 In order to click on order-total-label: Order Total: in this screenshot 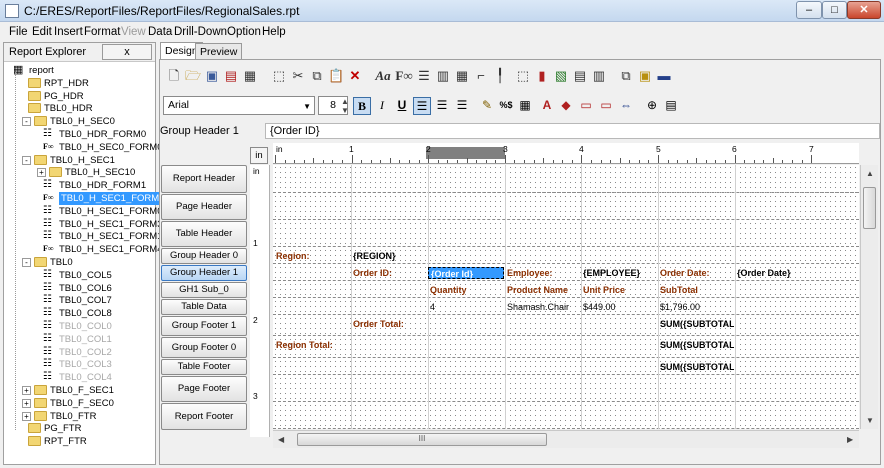, I will do `click(389, 324)`.